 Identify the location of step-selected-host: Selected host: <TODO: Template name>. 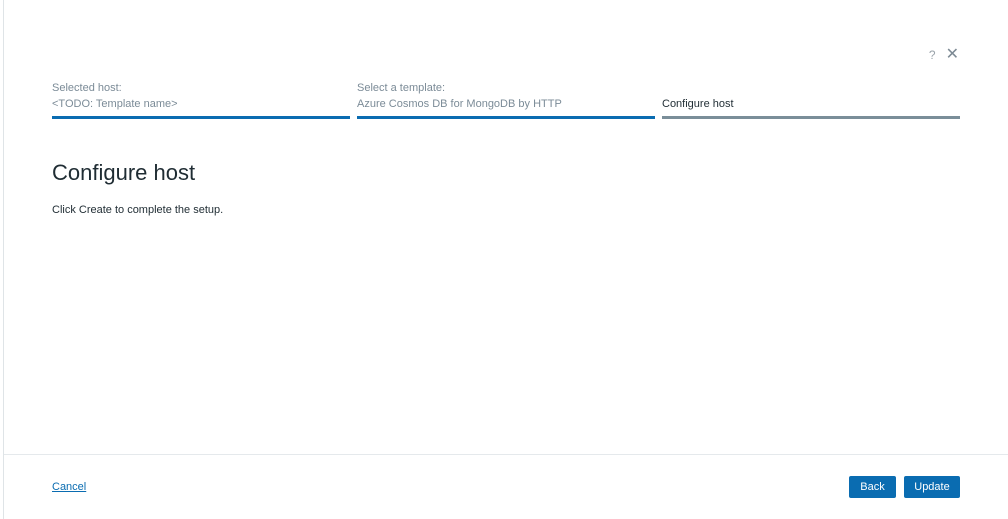
(201, 99).